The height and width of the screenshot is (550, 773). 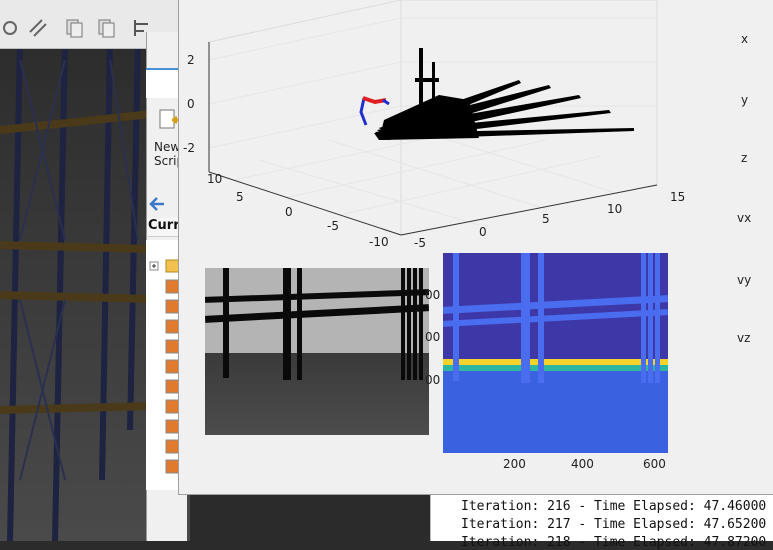 What do you see at coordinates (615, 209) in the screenshot?
I see `y-tick: 10` at bounding box center [615, 209].